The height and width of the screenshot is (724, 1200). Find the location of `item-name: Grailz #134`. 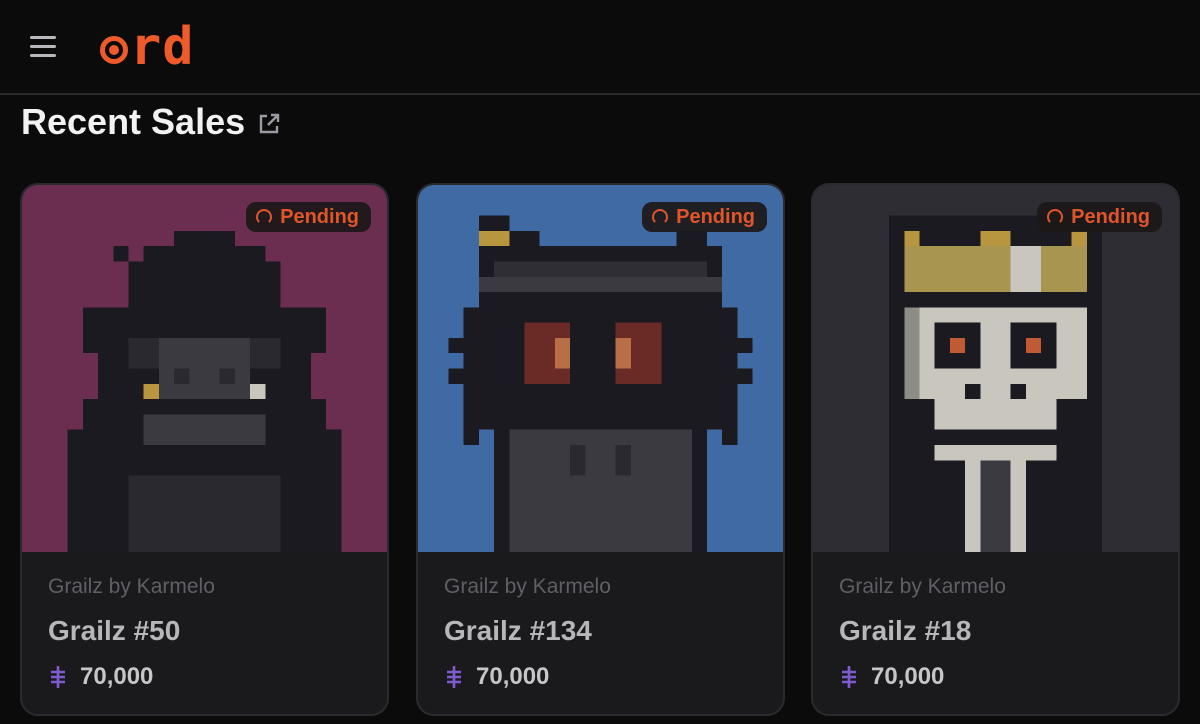

item-name: Grailz #134 is located at coordinates (518, 630).